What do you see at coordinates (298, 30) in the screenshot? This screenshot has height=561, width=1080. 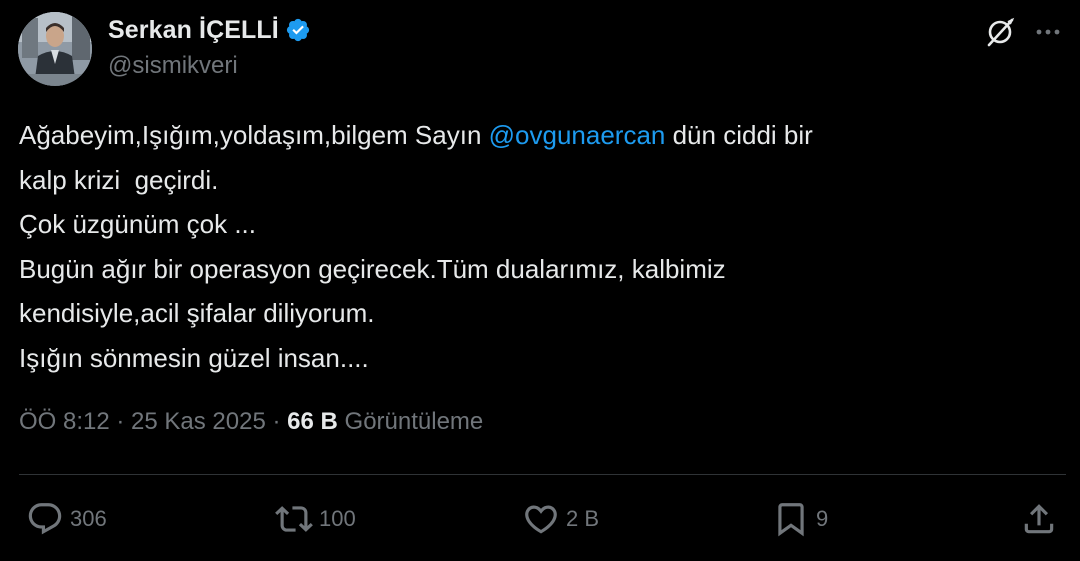 I see `verified-badge-icon` at bounding box center [298, 30].